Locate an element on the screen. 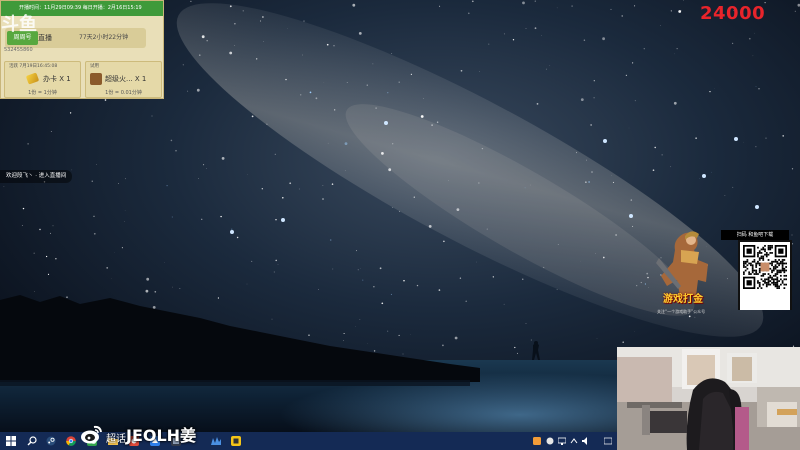  tray-network-icon is located at coordinates (562, 441).